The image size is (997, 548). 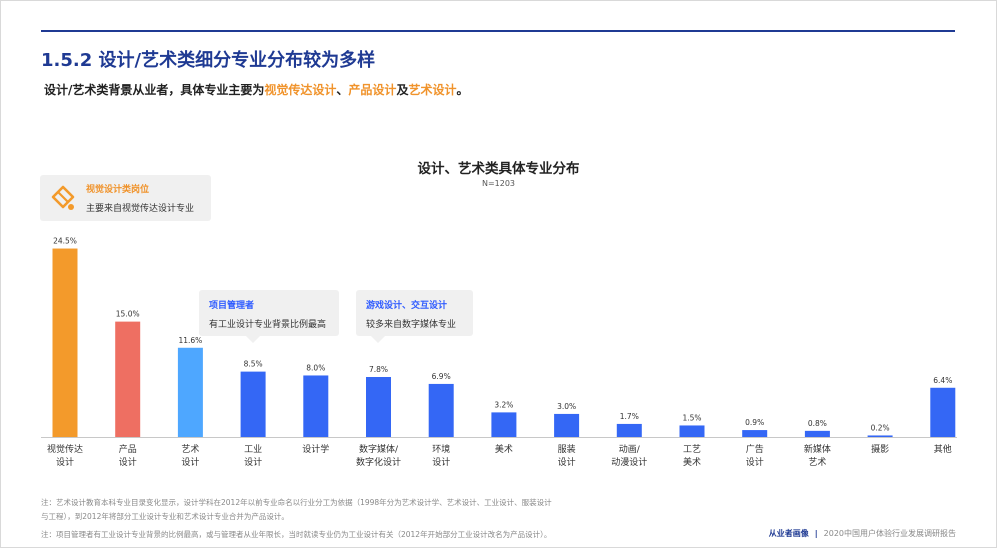 I want to click on category-label: 新媒体, so click(x=817, y=449).